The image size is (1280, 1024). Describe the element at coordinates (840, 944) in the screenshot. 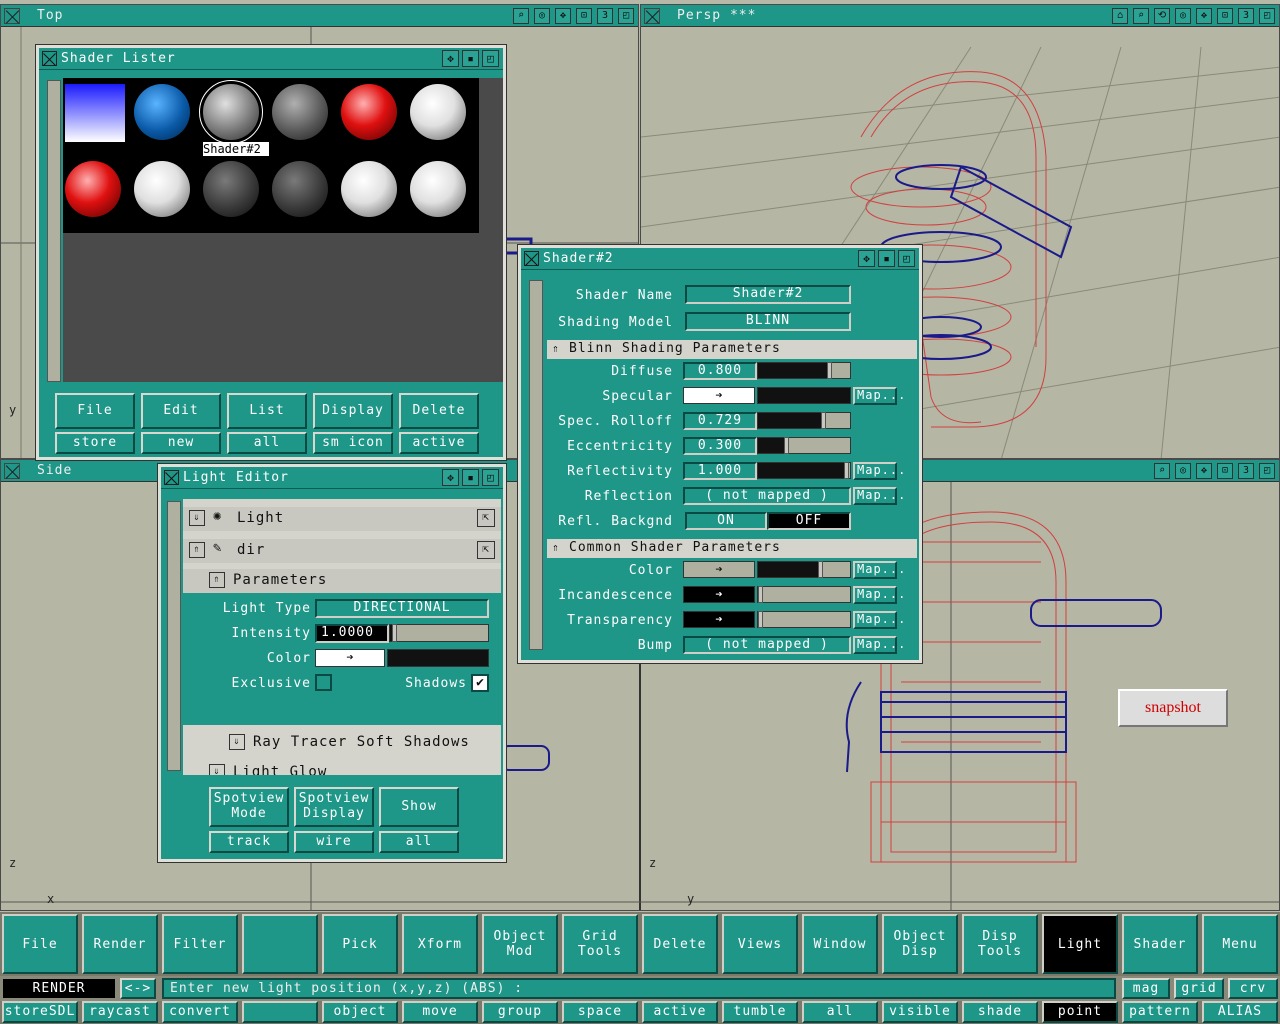

I see `menu-window-button: Window` at that location.